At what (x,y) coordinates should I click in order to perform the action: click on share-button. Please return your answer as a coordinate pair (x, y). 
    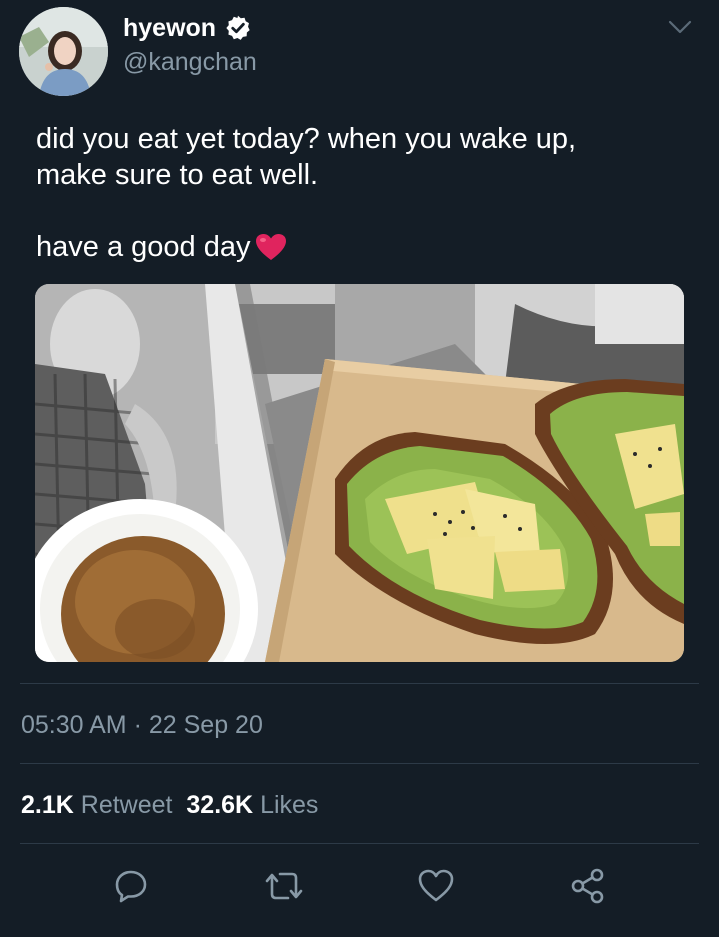
    Looking at the image, I should click on (588, 886).